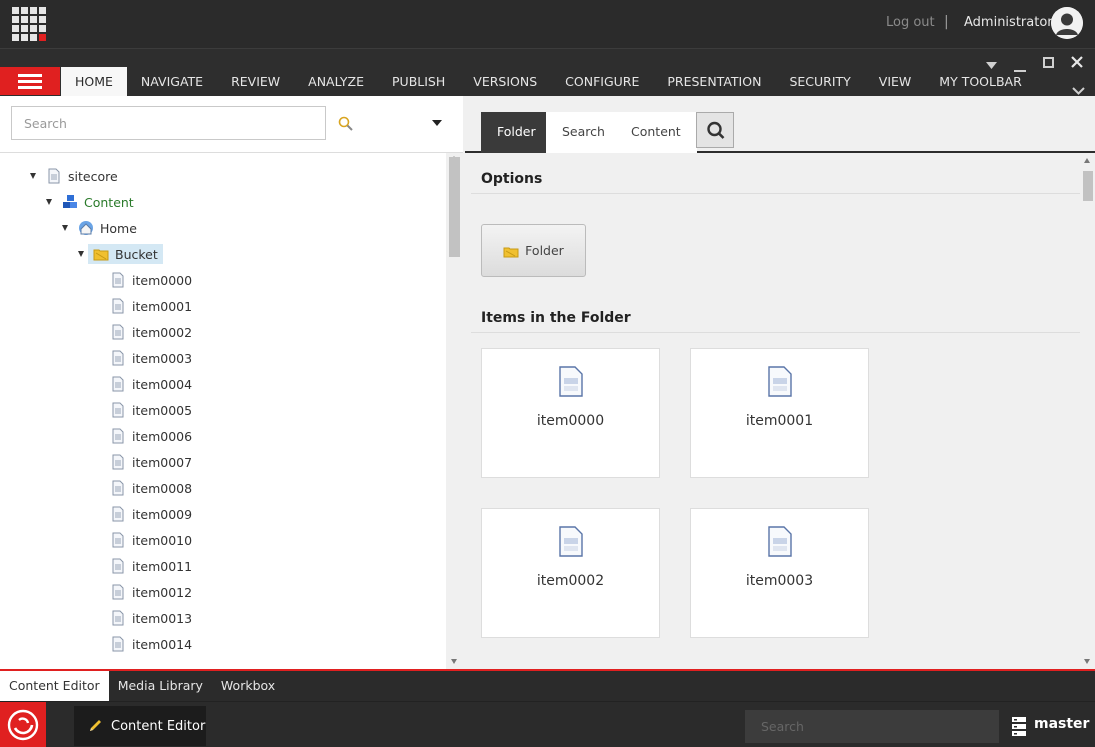 This screenshot has height=747, width=1095. Describe the element at coordinates (86, 228) in the screenshot. I see `home-icon` at that location.